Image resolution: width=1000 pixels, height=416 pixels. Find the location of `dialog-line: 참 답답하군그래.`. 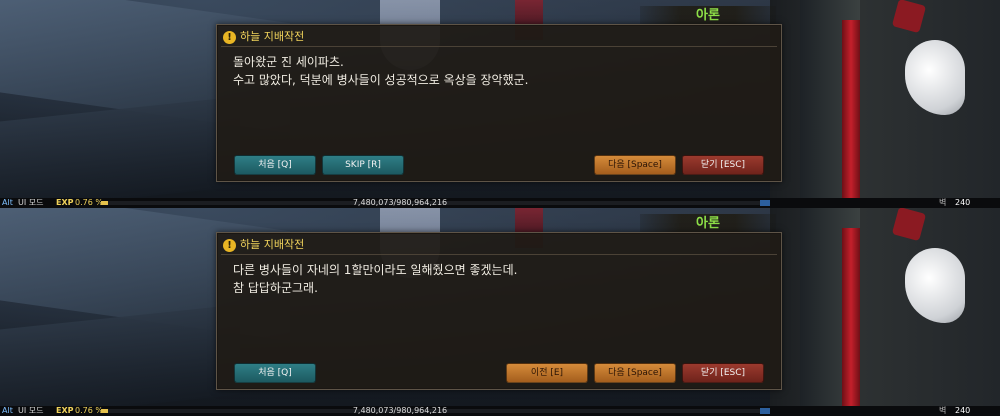

dialog-line: 참 답답하군그래. is located at coordinates (275, 288).